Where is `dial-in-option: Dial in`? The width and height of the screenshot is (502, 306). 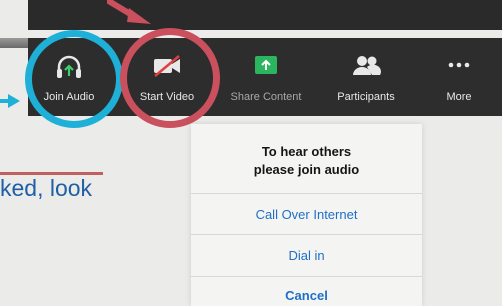
dial-in-option: Dial in is located at coordinates (306, 255).